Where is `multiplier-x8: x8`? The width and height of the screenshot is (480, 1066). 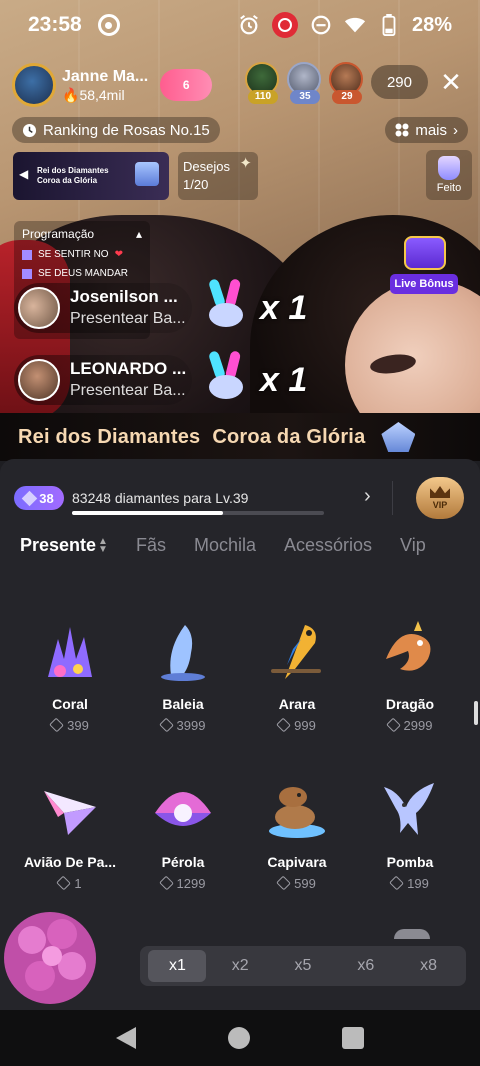 multiplier-x8: x8 is located at coordinates (429, 966).